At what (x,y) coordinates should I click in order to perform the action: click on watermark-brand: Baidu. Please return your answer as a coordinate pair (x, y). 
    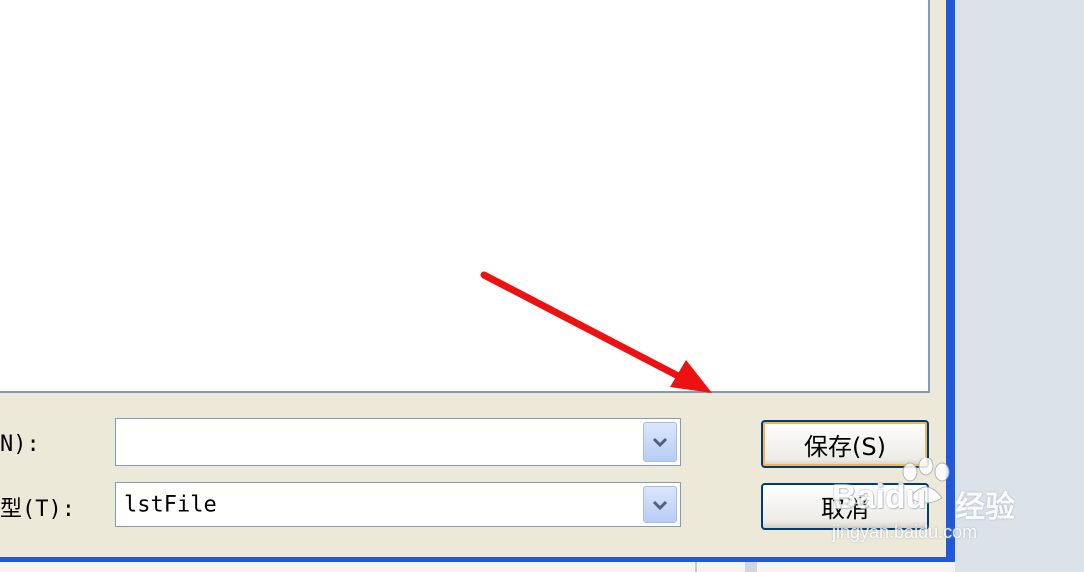
    Looking at the image, I should click on (879, 497).